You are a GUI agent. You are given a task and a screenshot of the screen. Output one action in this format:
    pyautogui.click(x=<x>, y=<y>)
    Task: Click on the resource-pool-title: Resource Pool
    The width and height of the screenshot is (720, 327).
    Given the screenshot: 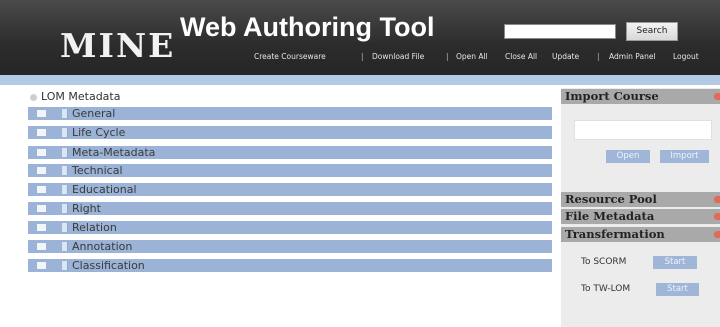 What is the action you would take?
    pyautogui.click(x=611, y=199)
    